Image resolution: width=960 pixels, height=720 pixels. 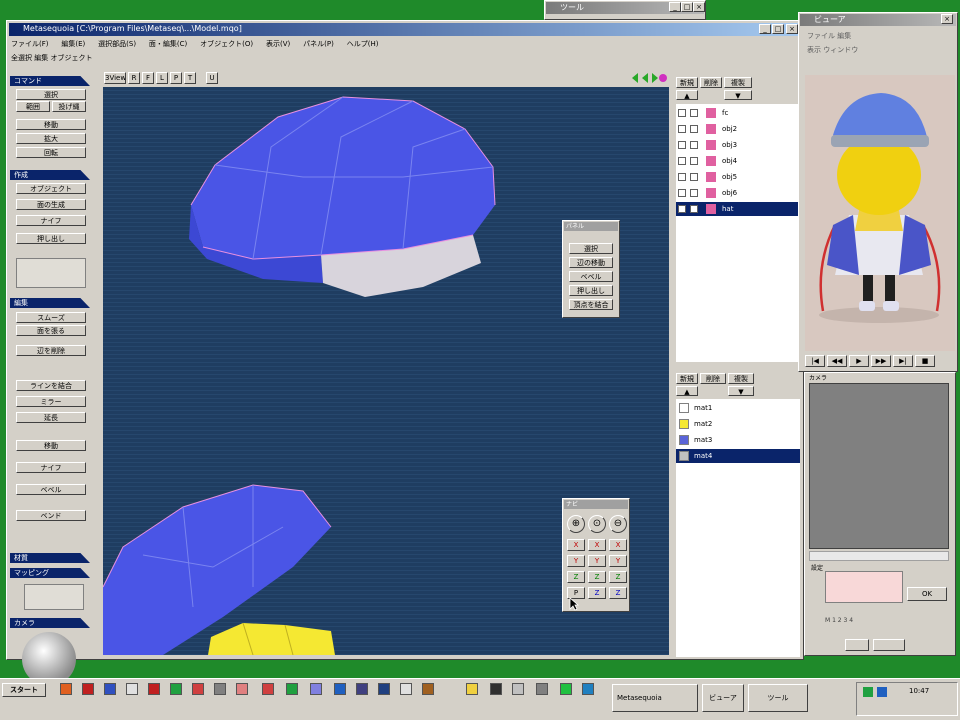 What do you see at coordinates (879, 466) in the screenshot?
I see `lower-right-canvas` at bounding box center [879, 466].